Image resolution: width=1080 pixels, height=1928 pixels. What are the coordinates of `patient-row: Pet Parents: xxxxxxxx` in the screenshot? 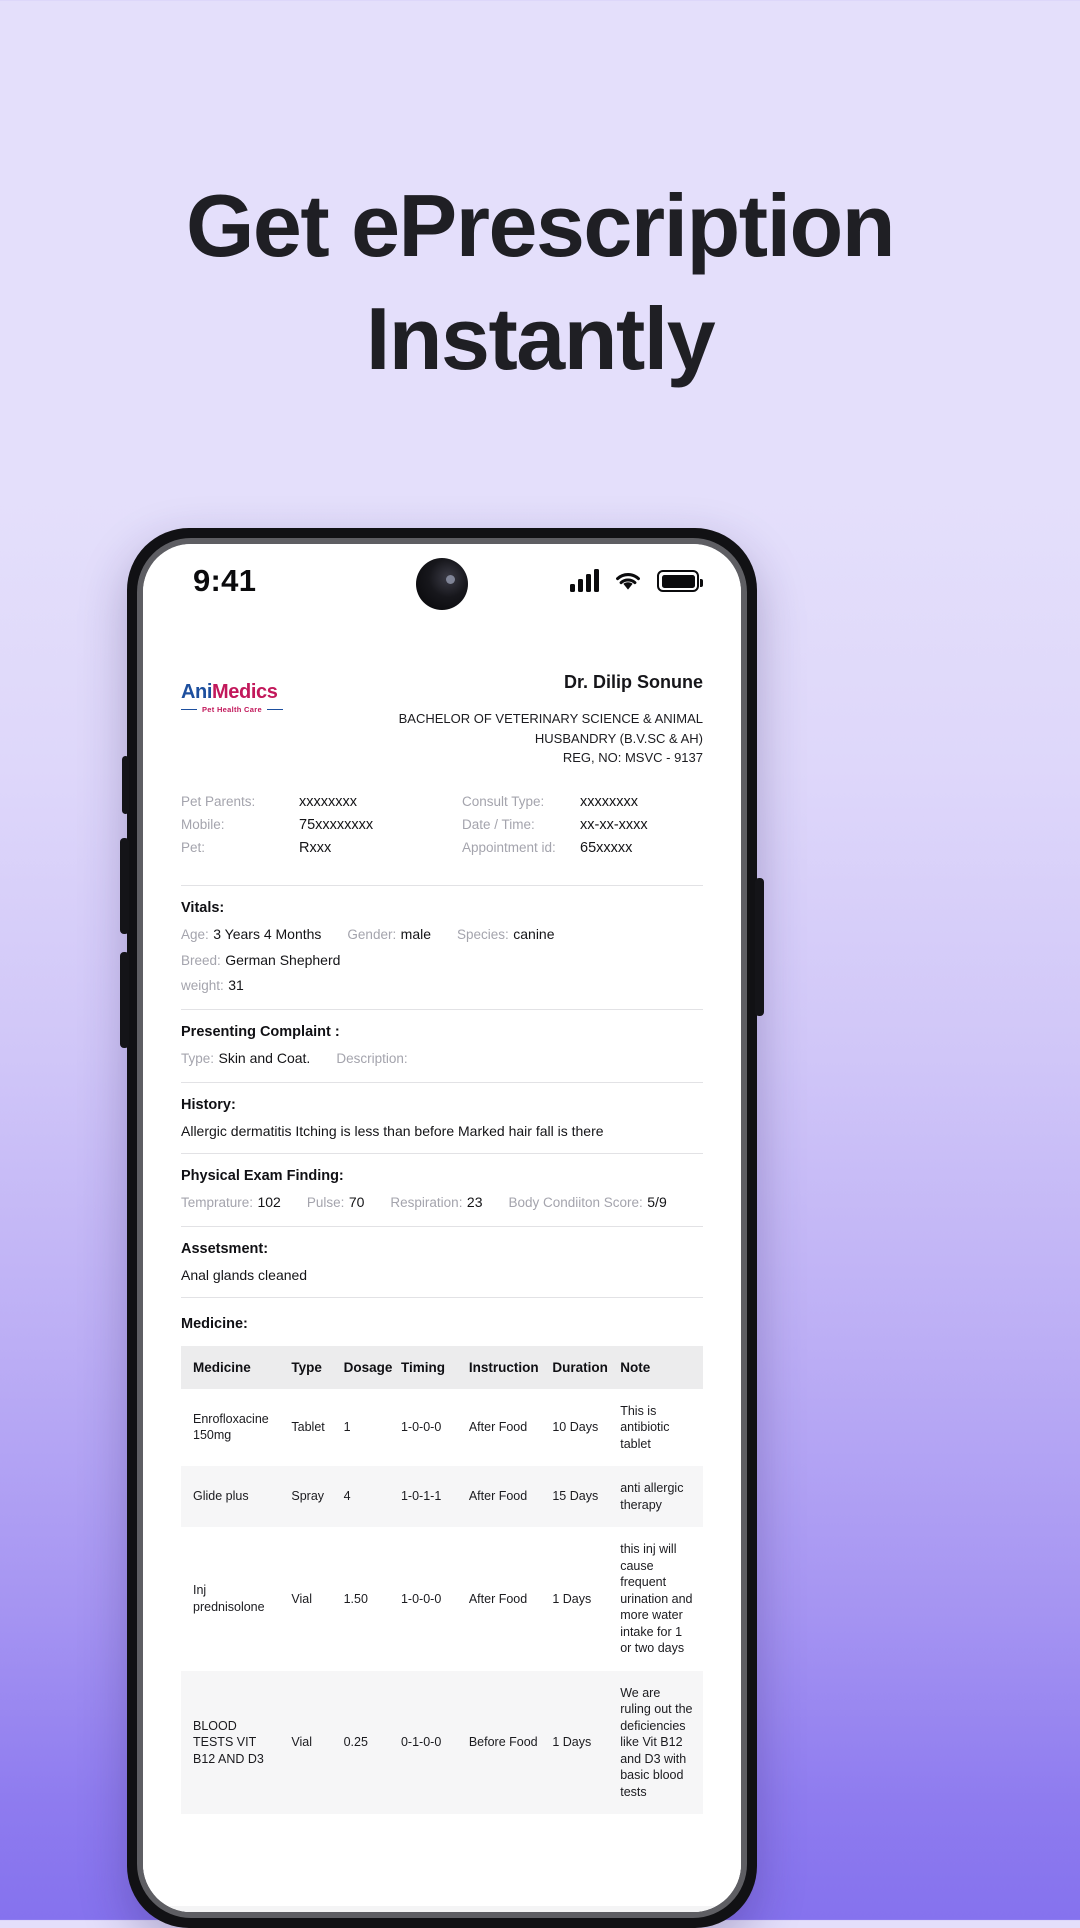 It's located at (301, 802).